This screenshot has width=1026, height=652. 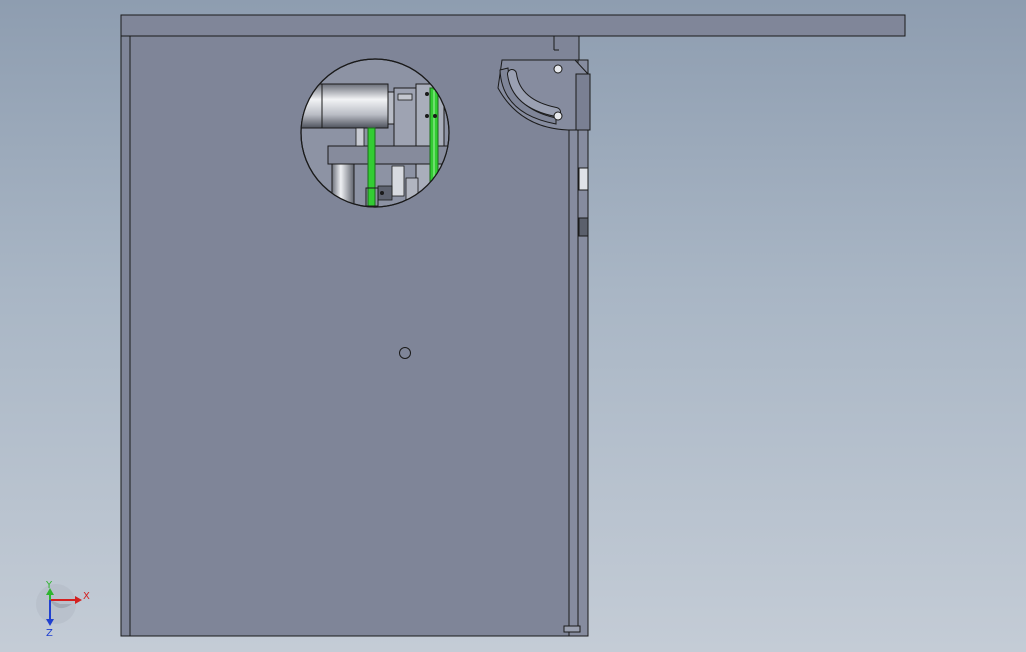 What do you see at coordinates (513, 25) in the screenshot?
I see `top-plate` at bounding box center [513, 25].